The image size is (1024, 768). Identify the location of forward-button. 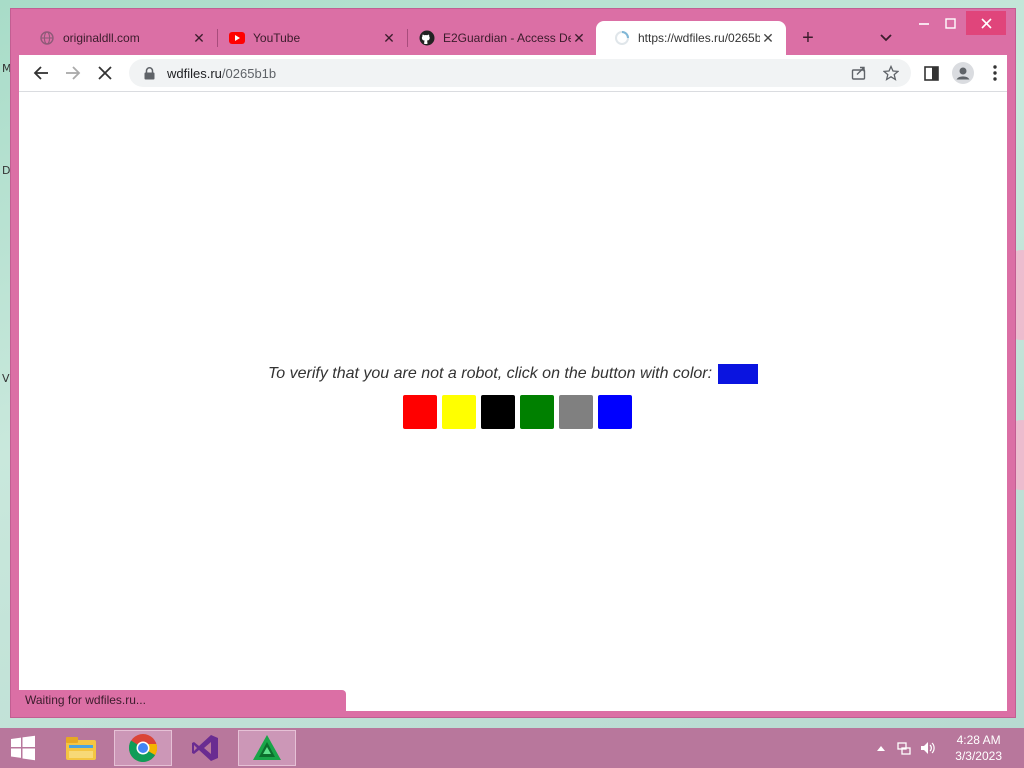
(73, 73).